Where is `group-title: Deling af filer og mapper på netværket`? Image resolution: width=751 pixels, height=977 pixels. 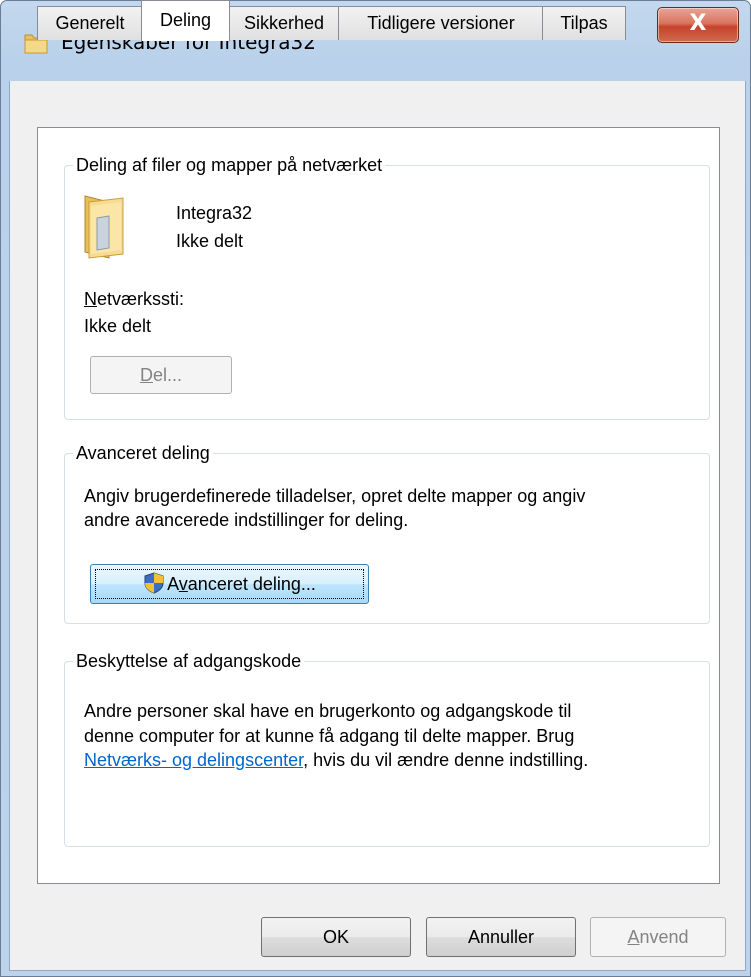 group-title: Deling af filer og mapper på netværket is located at coordinates (229, 165).